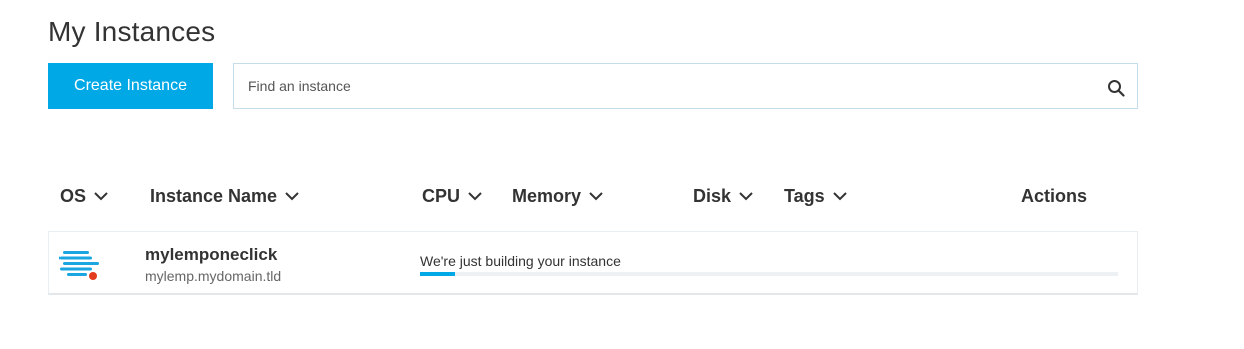  Describe the element at coordinates (73, 196) in the screenshot. I see `column-header-label: OS` at that location.